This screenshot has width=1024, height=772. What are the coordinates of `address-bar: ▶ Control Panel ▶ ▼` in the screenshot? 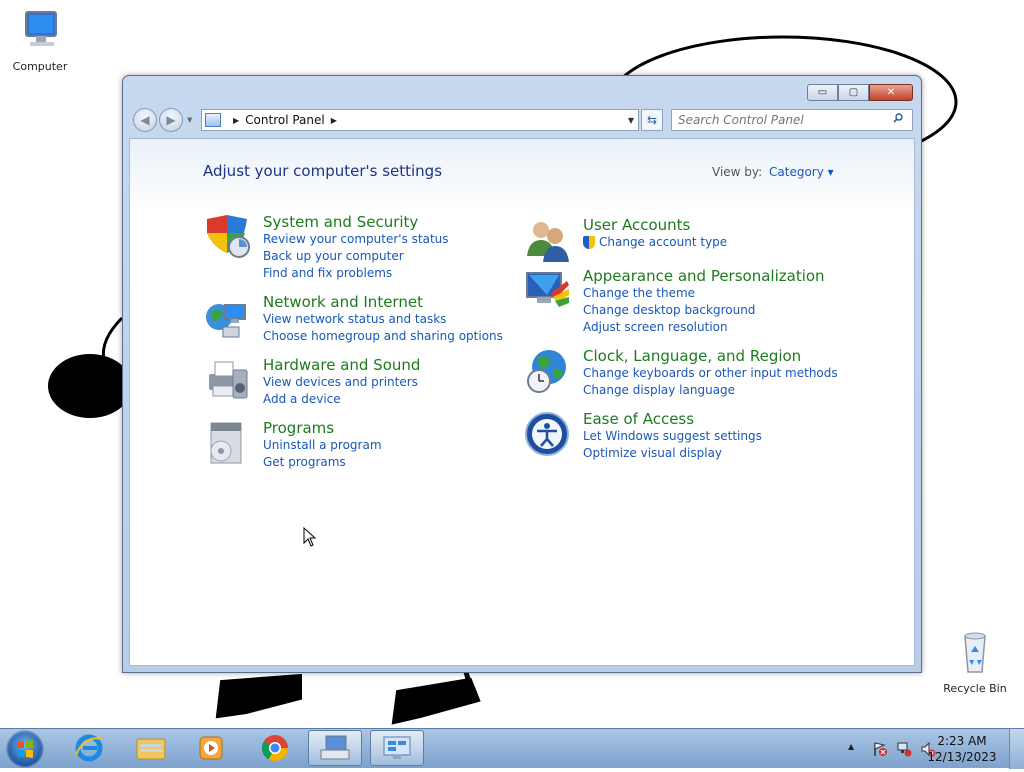 It's located at (420, 120).